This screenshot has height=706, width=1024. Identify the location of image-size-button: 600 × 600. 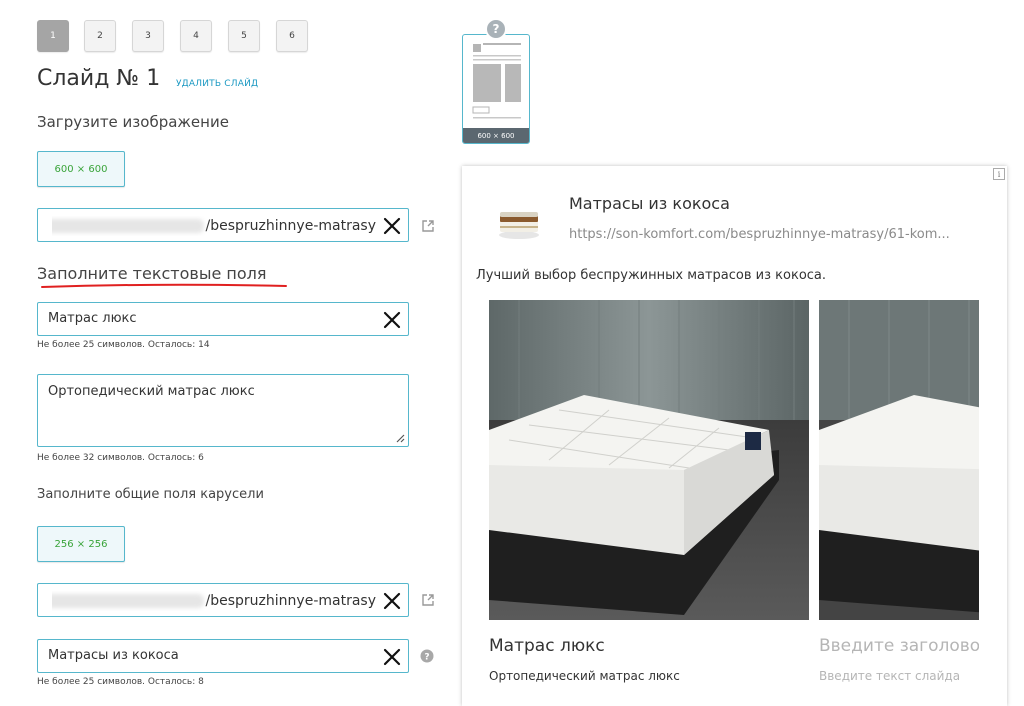
(81, 169).